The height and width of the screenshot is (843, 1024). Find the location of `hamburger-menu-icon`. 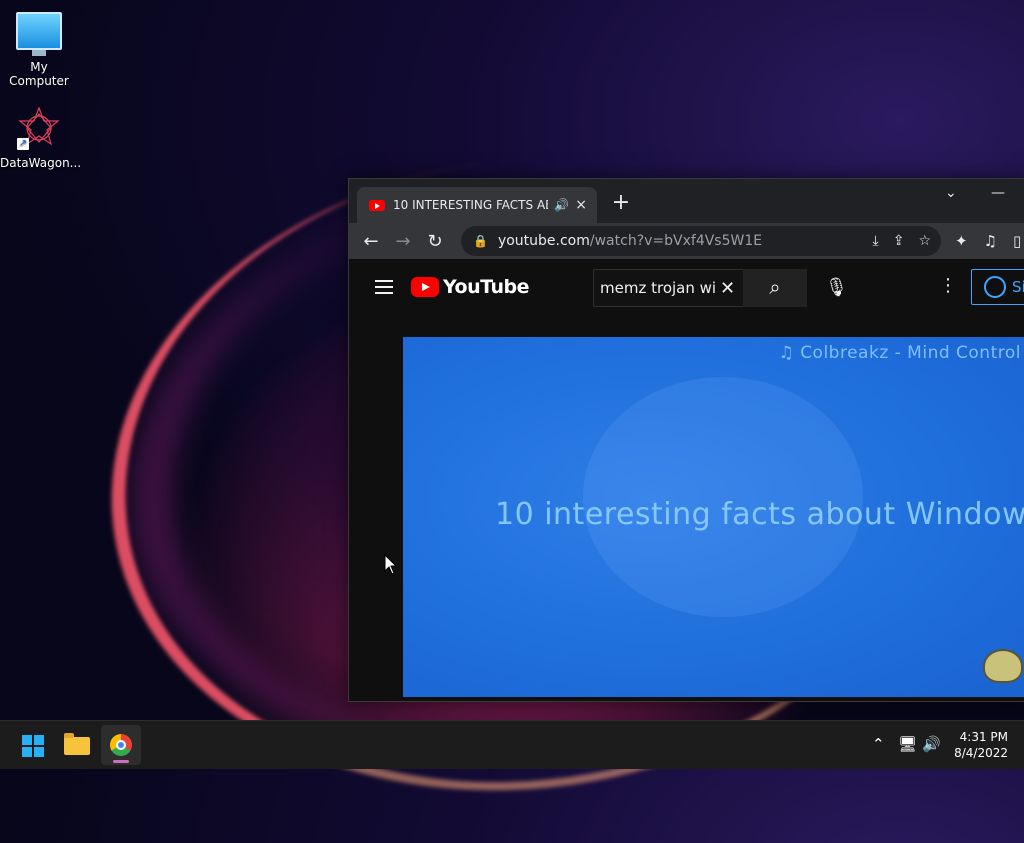

hamburger-menu-icon is located at coordinates (384, 287).